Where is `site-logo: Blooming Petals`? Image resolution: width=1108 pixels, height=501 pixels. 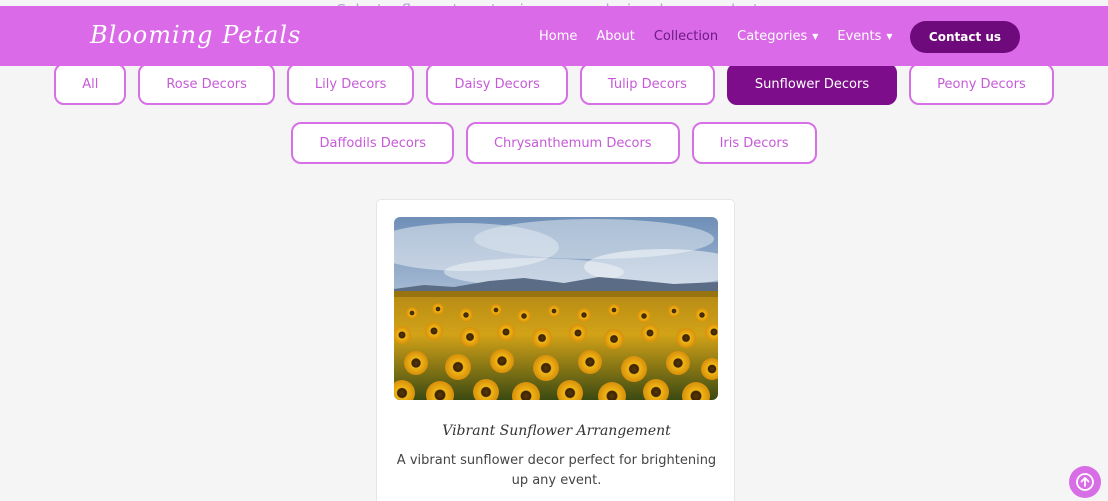
site-logo: Blooming Petals is located at coordinates (195, 35).